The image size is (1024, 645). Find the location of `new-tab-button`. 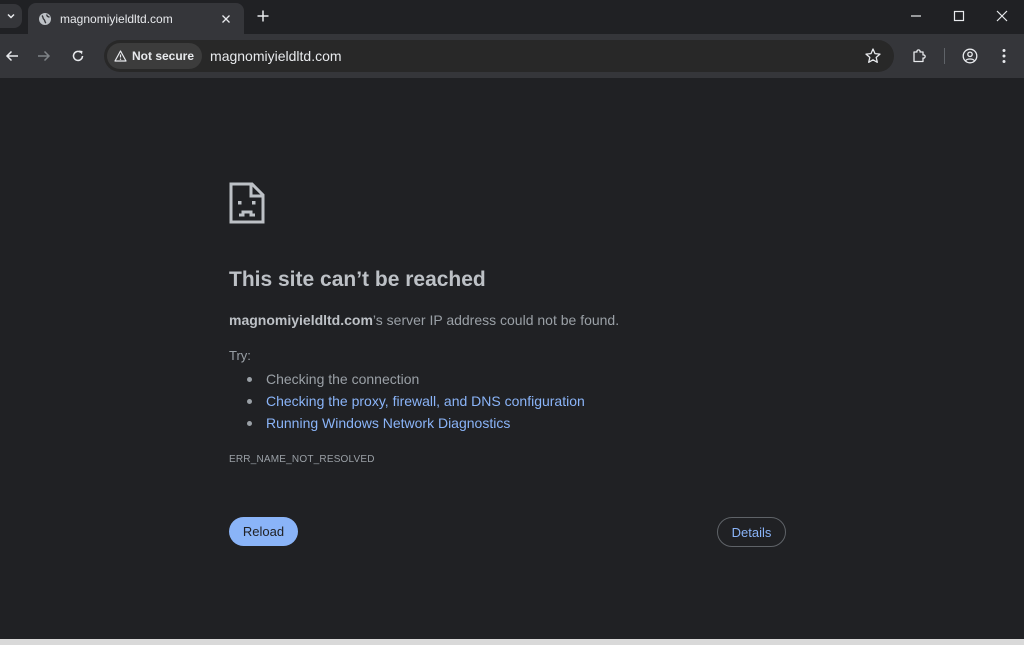

new-tab-button is located at coordinates (263, 16).